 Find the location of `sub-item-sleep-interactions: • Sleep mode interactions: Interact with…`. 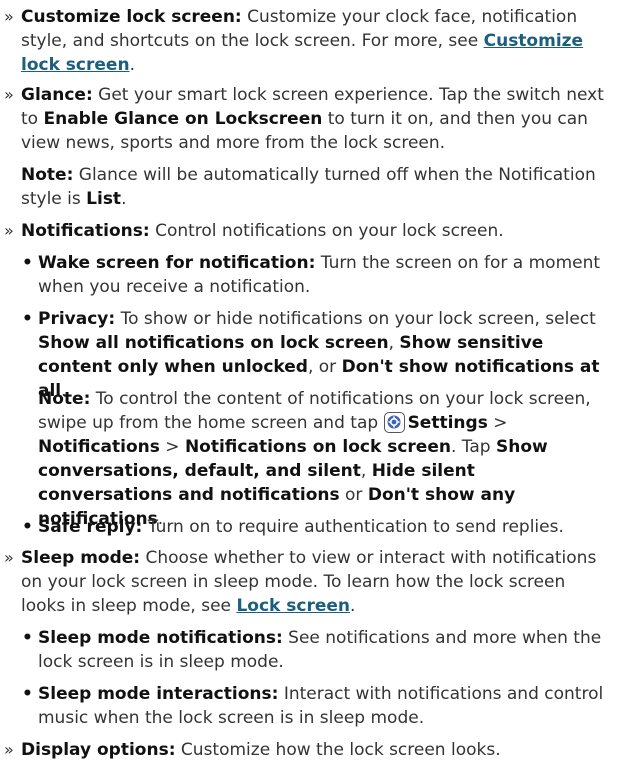

sub-item-sleep-interactions: • Sleep mode interactions: Interact with… is located at coordinates (306, 706).